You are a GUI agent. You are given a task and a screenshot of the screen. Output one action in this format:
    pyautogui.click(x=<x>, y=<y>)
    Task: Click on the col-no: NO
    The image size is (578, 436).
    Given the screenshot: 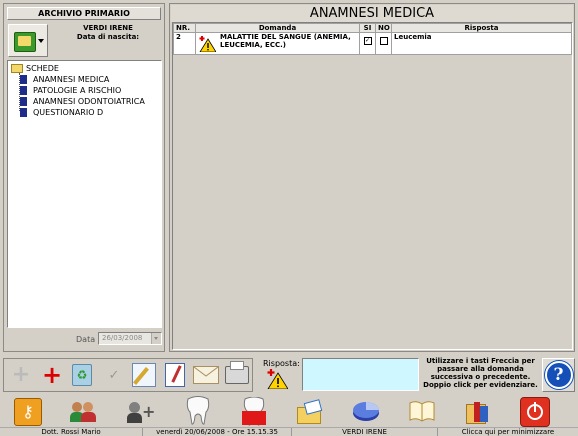 What is the action you would take?
    pyautogui.click(x=383, y=28)
    